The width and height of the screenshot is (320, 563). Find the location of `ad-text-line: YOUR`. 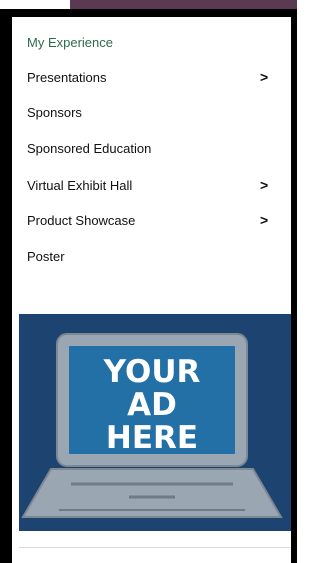

ad-text-line: YOUR is located at coordinates (152, 372).